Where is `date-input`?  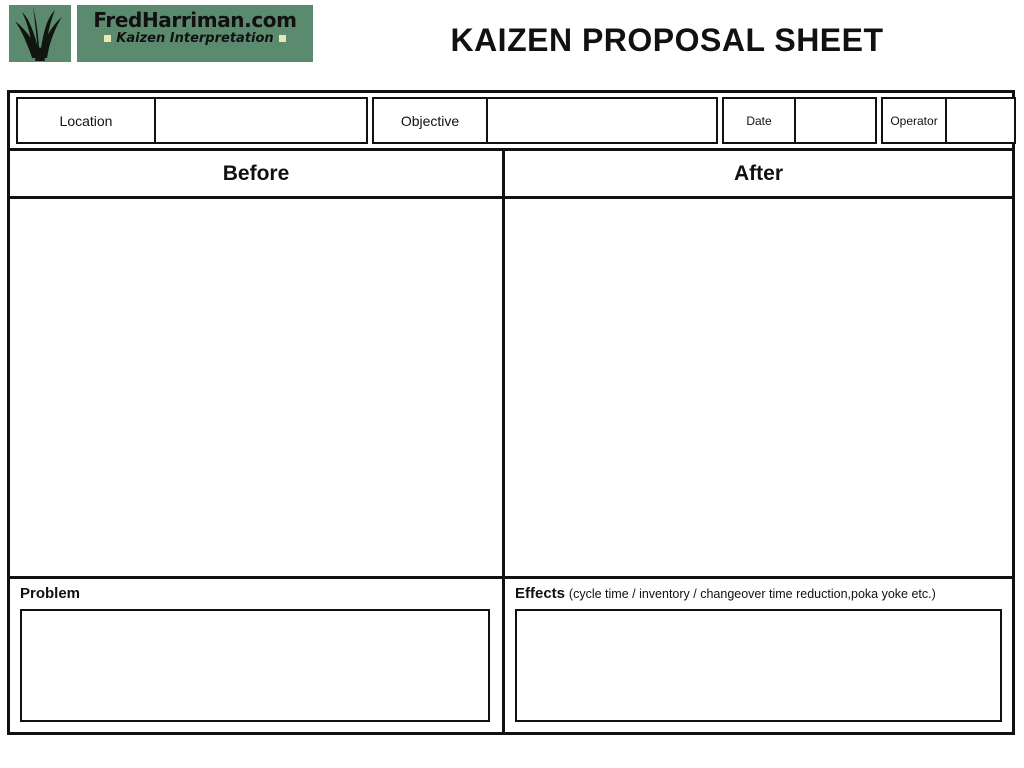
date-input is located at coordinates (834, 120).